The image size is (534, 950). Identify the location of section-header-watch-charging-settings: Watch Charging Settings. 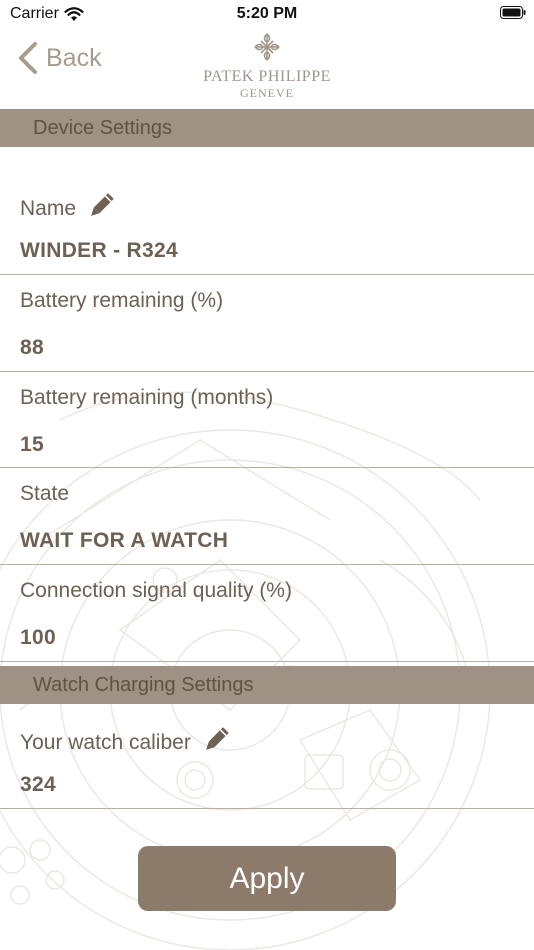
(267, 685).